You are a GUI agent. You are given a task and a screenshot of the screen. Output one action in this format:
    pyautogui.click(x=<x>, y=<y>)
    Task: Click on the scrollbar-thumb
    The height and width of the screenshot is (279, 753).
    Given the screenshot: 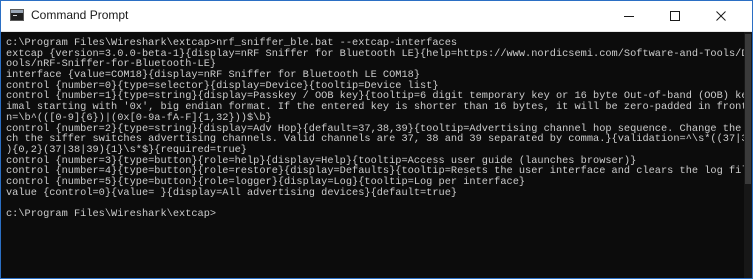 What is the action you would take?
    pyautogui.click(x=748, y=109)
    